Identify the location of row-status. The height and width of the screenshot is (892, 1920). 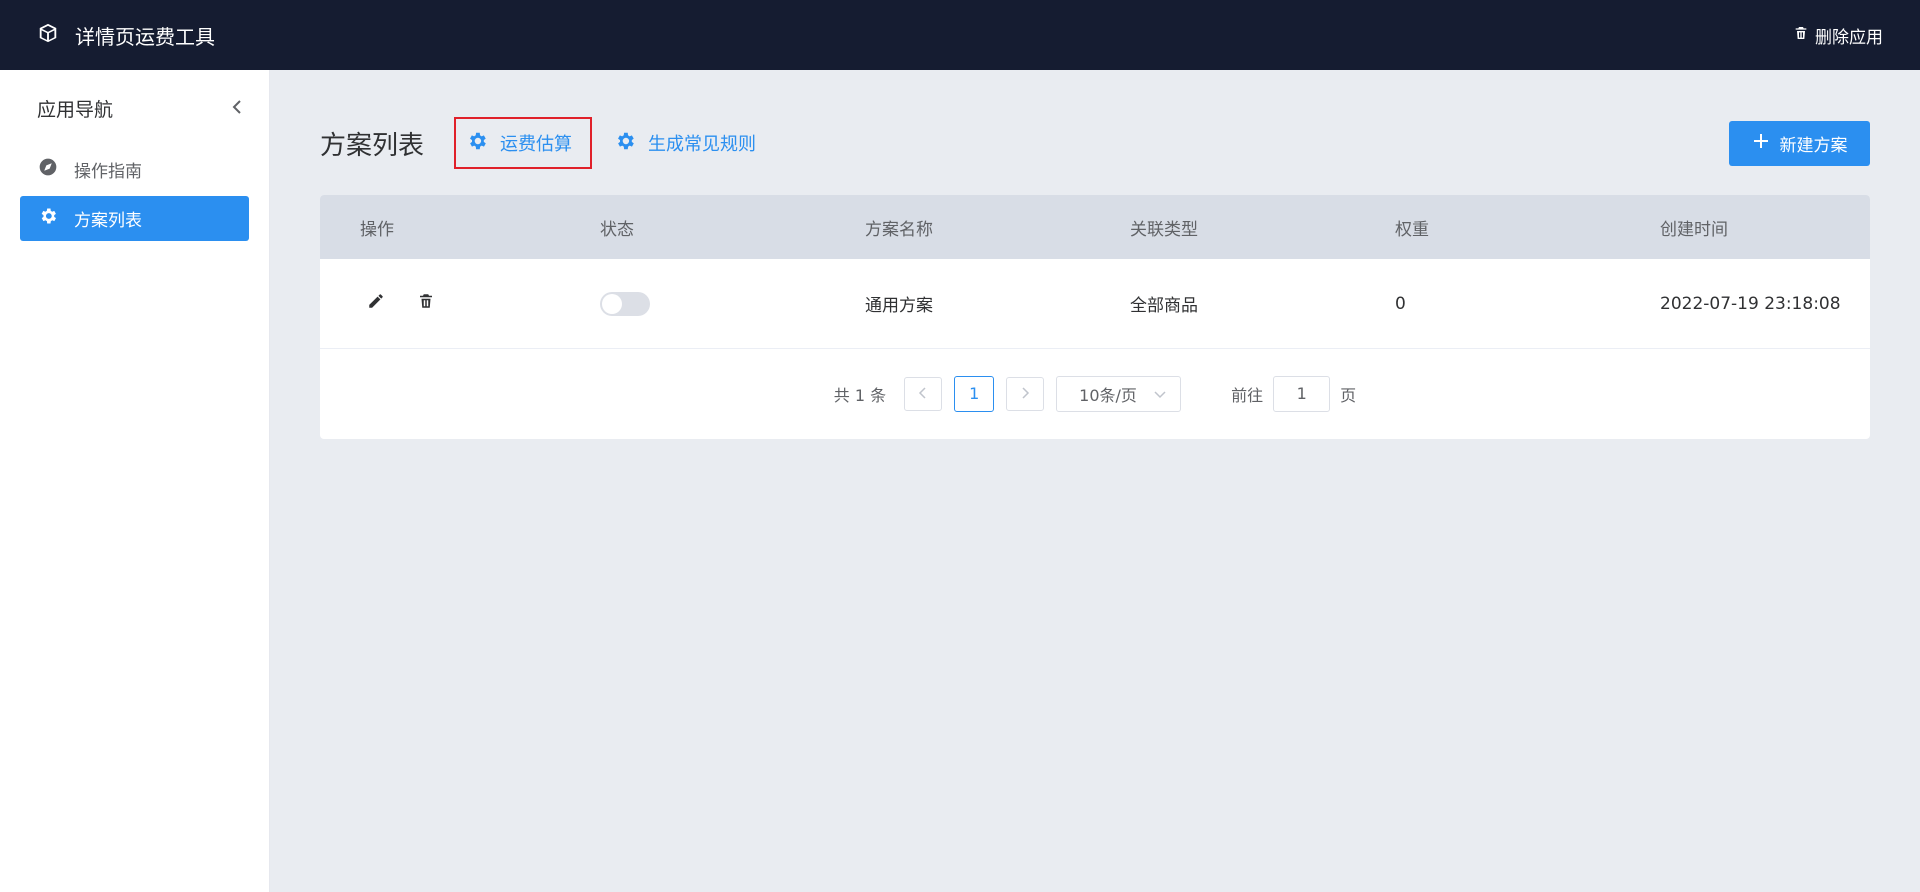
(692, 303).